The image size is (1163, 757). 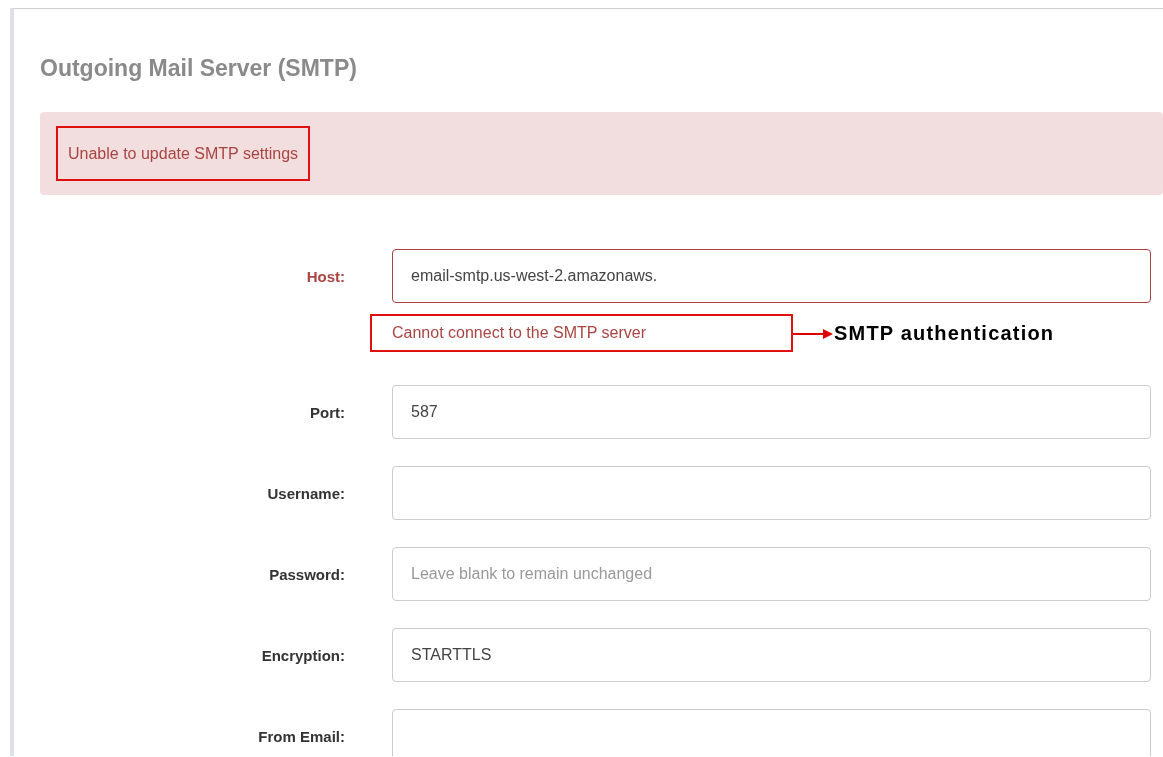 What do you see at coordinates (306, 574) in the screenshot?
I see `field-label: Password:` at bounding box center [306, 574].